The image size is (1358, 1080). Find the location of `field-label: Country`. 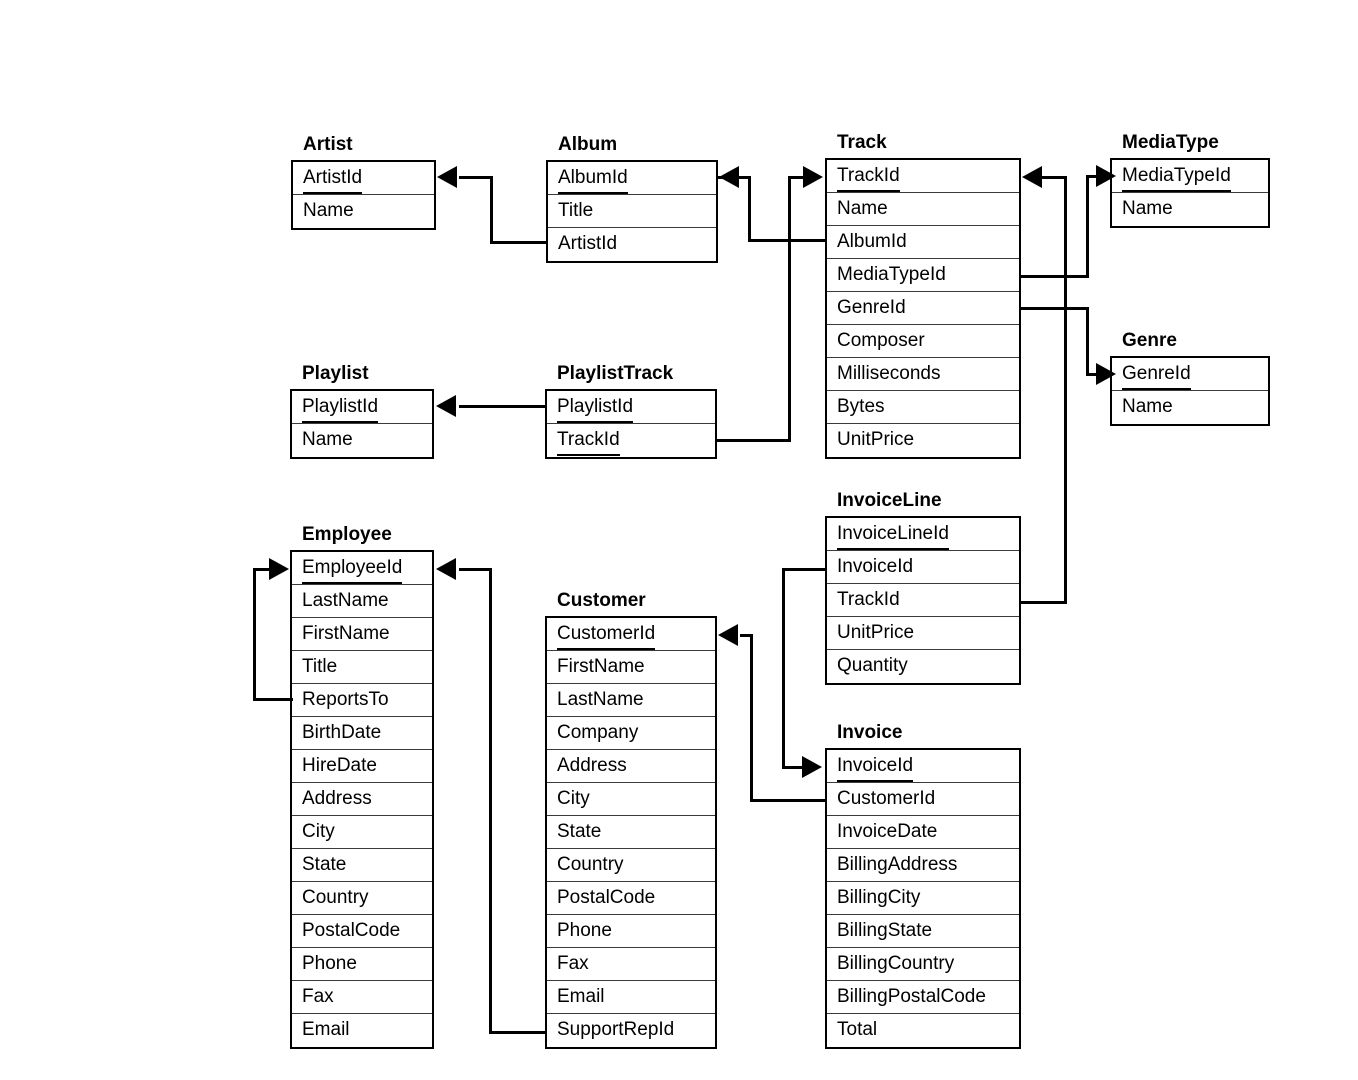

field-label: Country is located at coordinates (335, 897).